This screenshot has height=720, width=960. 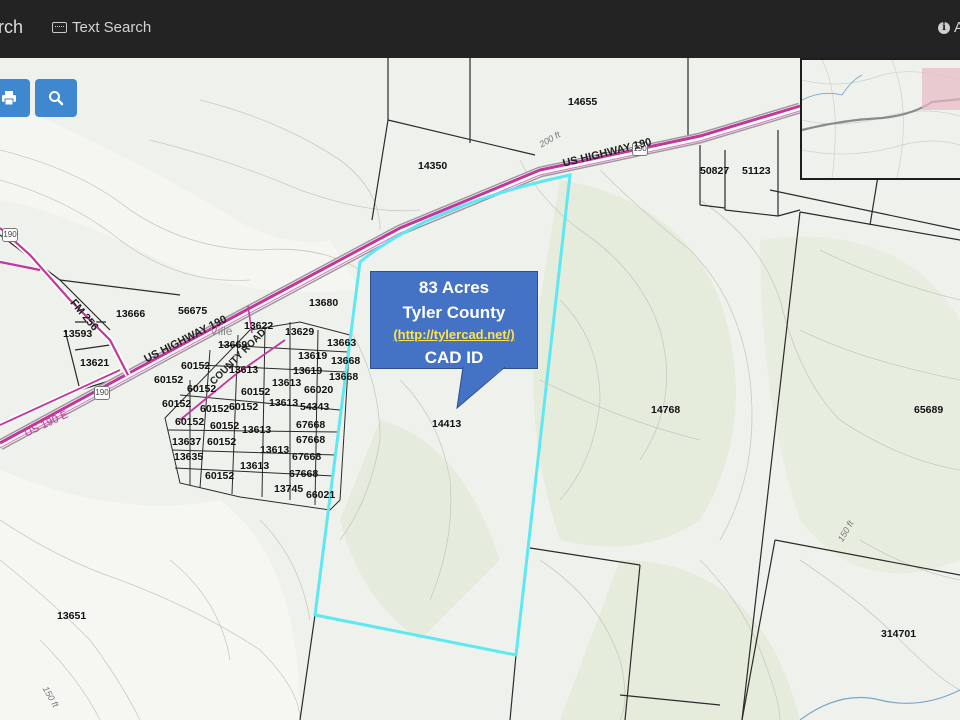 I want to click on text-search-link: Text Search, so click(x=101, y=27).